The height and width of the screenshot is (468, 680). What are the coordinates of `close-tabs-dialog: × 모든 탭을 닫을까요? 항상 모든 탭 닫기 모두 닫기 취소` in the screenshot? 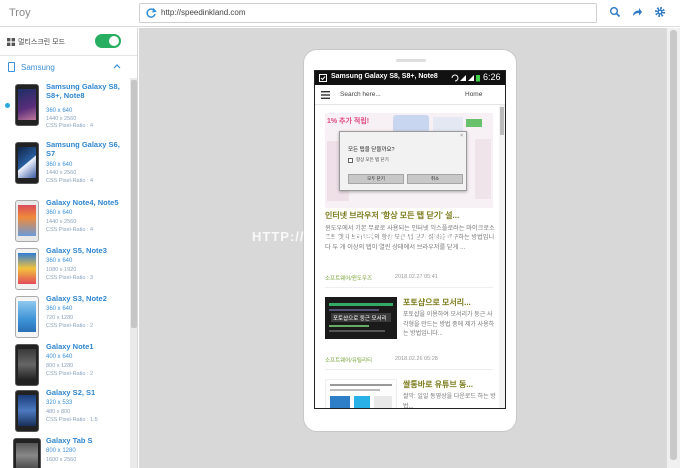 It's located at (403, 161).